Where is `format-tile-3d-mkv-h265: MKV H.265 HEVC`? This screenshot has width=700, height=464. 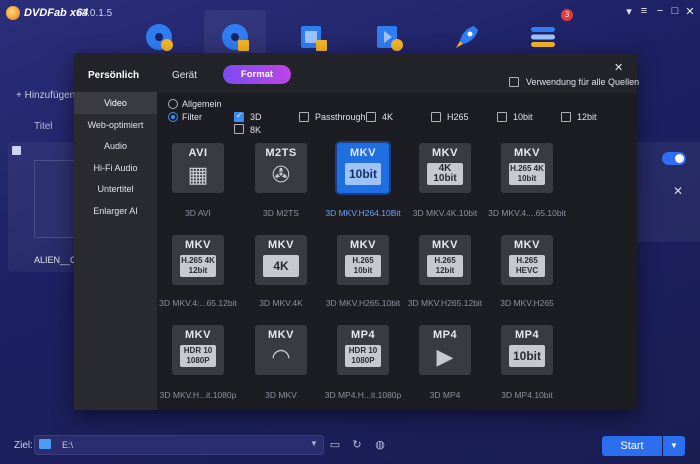 format-tile-3d-mkv-h265: MKV H.265 HEVC is located at coordinates (527, 260).